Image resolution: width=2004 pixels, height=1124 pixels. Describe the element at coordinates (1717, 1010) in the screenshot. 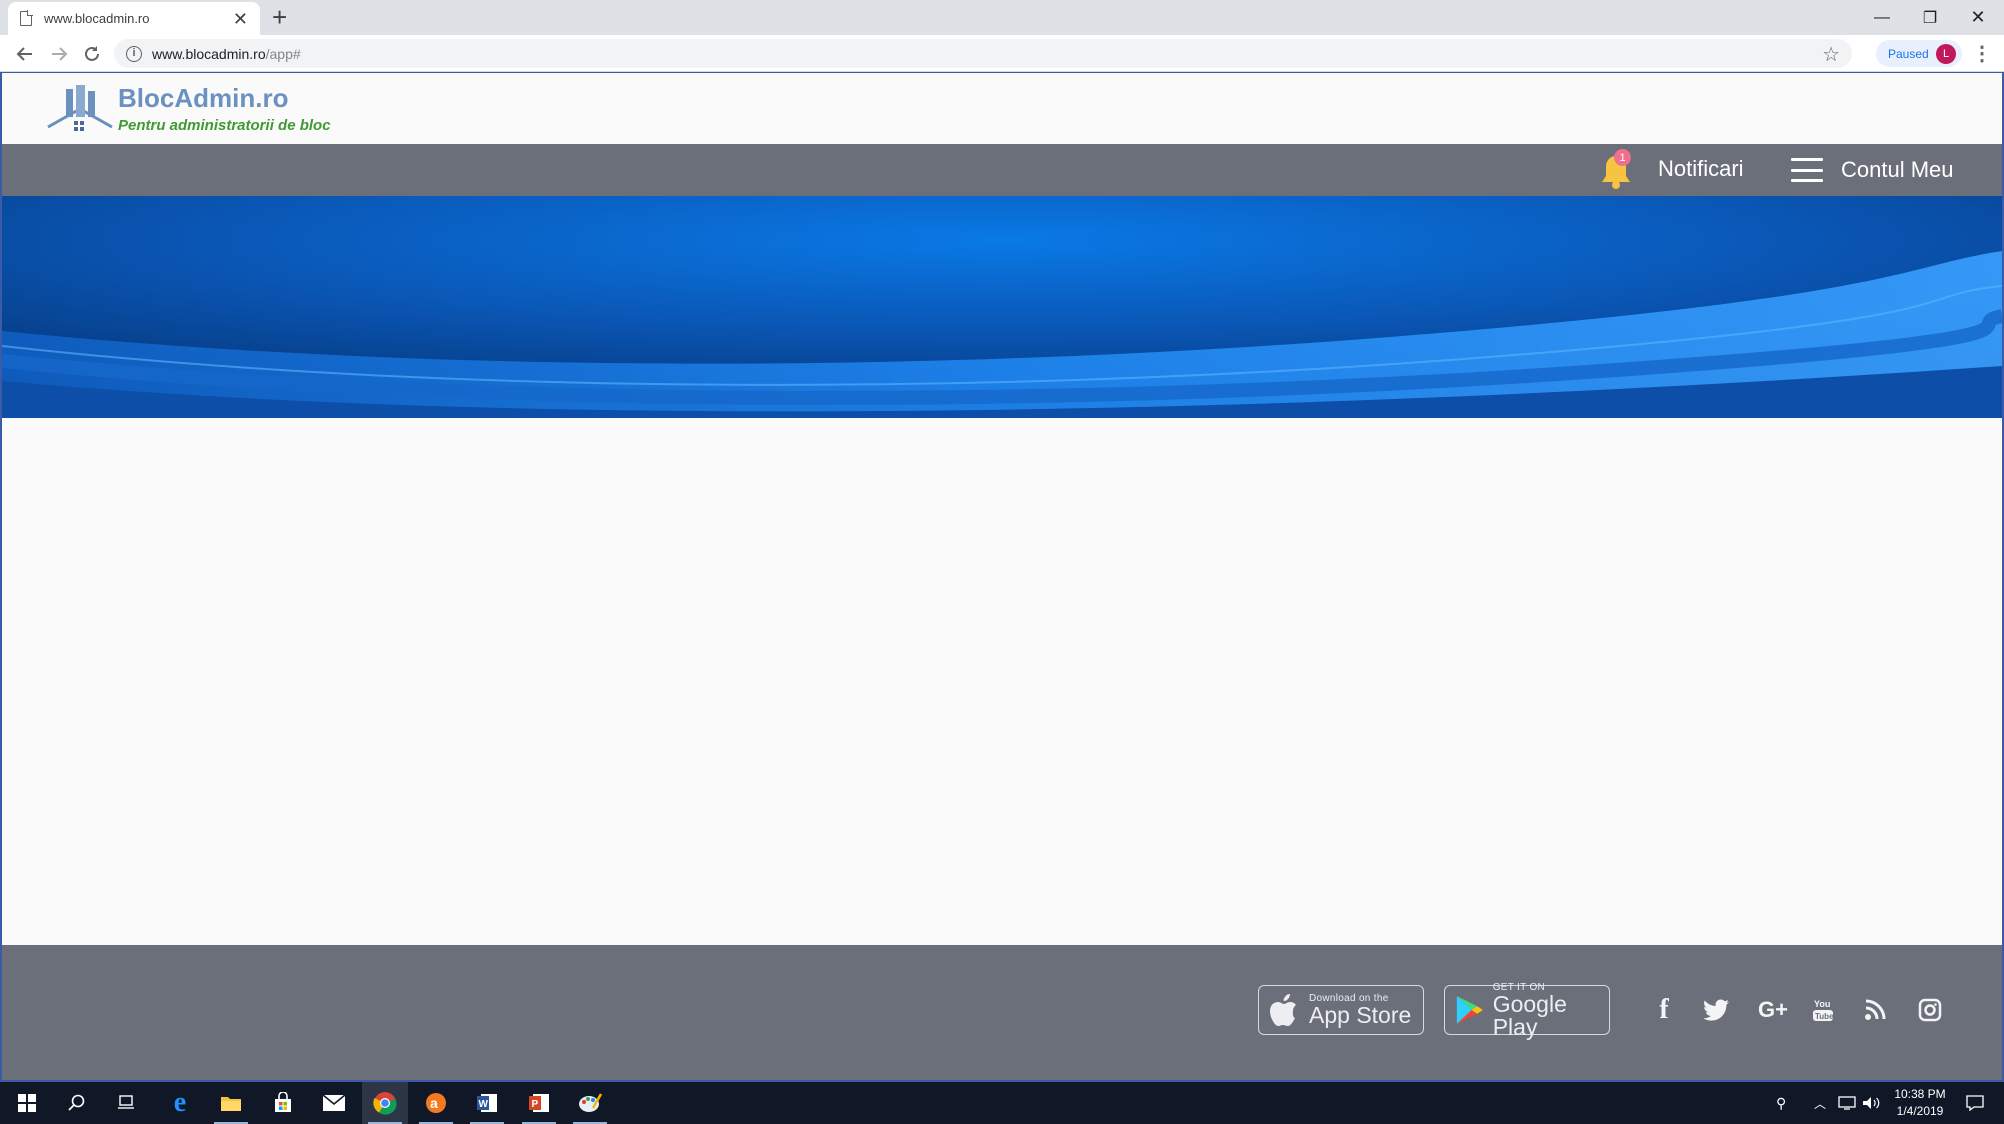

I see `twitter-icon` at that location.